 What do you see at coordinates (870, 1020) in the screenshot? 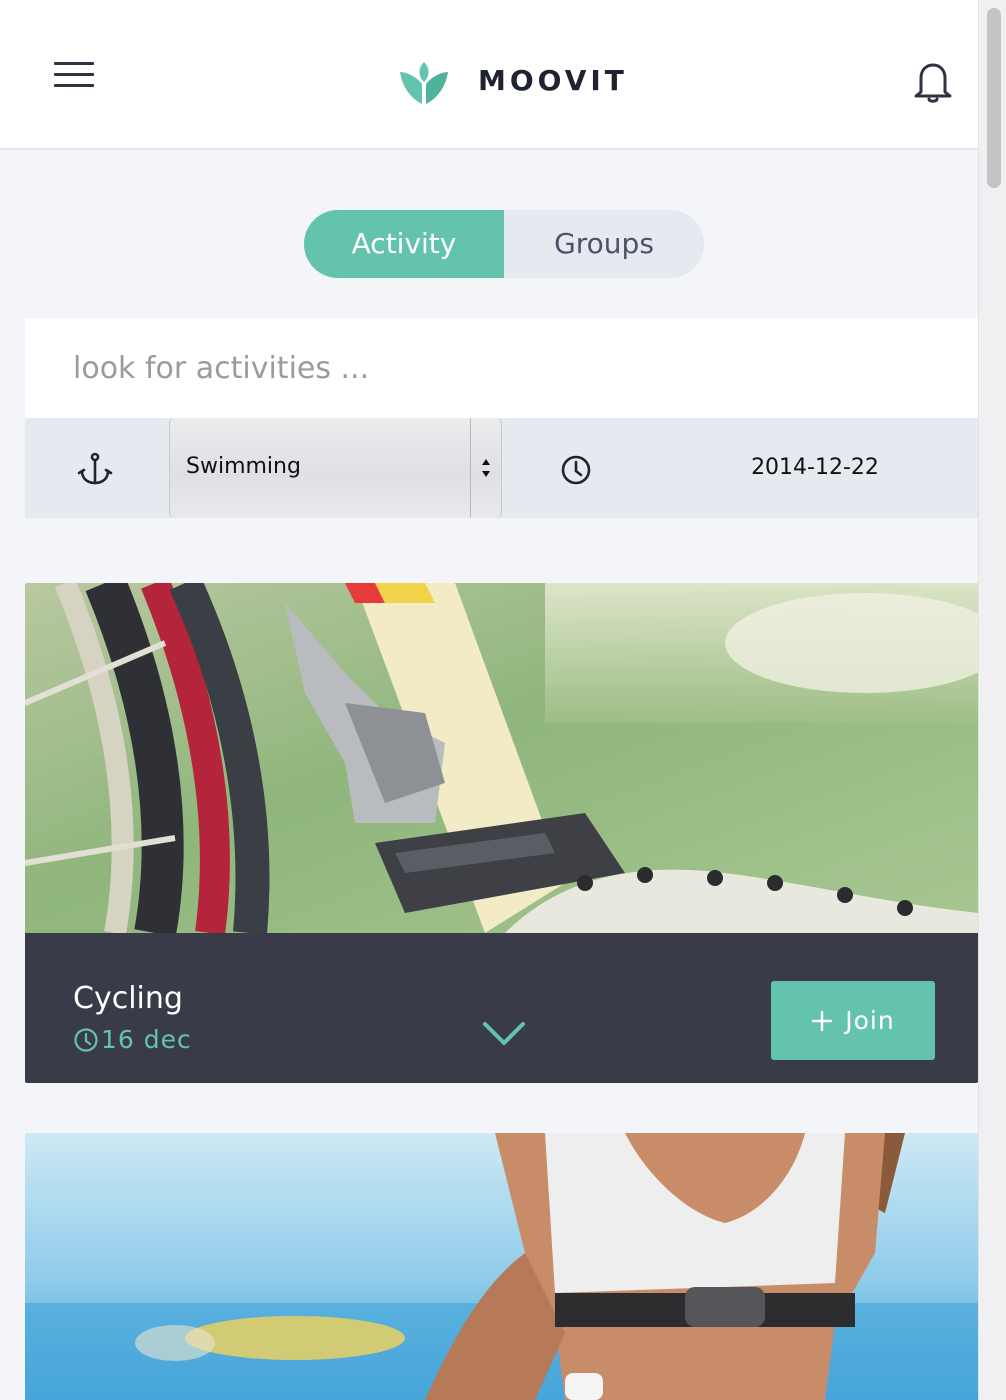
I see `join-label: Join` at bounding box center [870, 1020].